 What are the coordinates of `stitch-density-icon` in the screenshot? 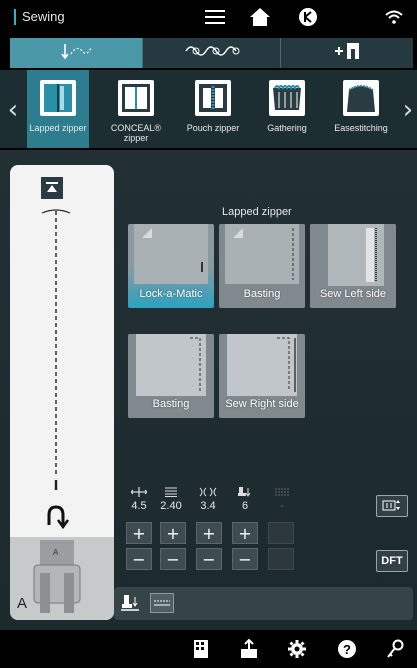 It's located at (282, 492).